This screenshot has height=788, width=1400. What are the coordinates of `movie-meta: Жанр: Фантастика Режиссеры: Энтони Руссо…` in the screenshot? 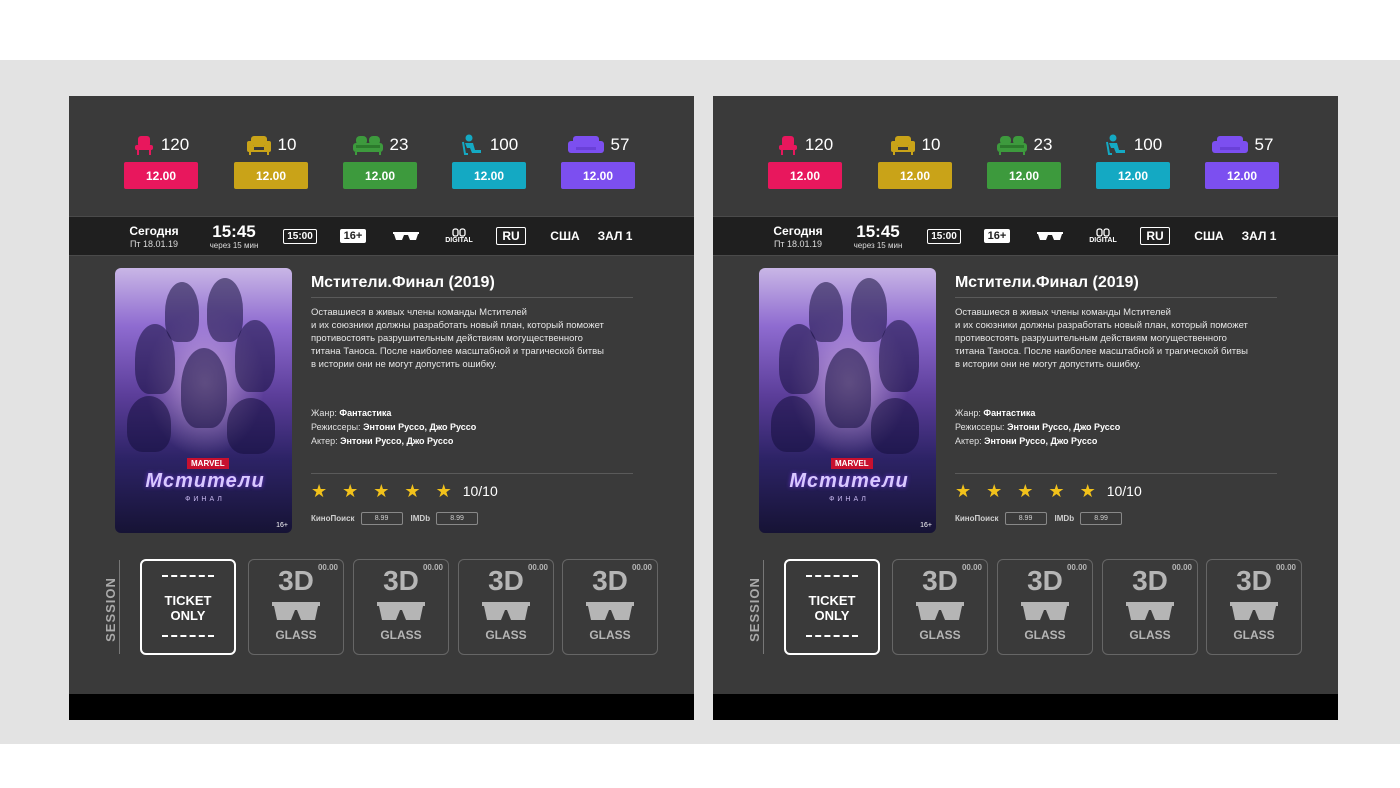 It's located at (1037, 427).